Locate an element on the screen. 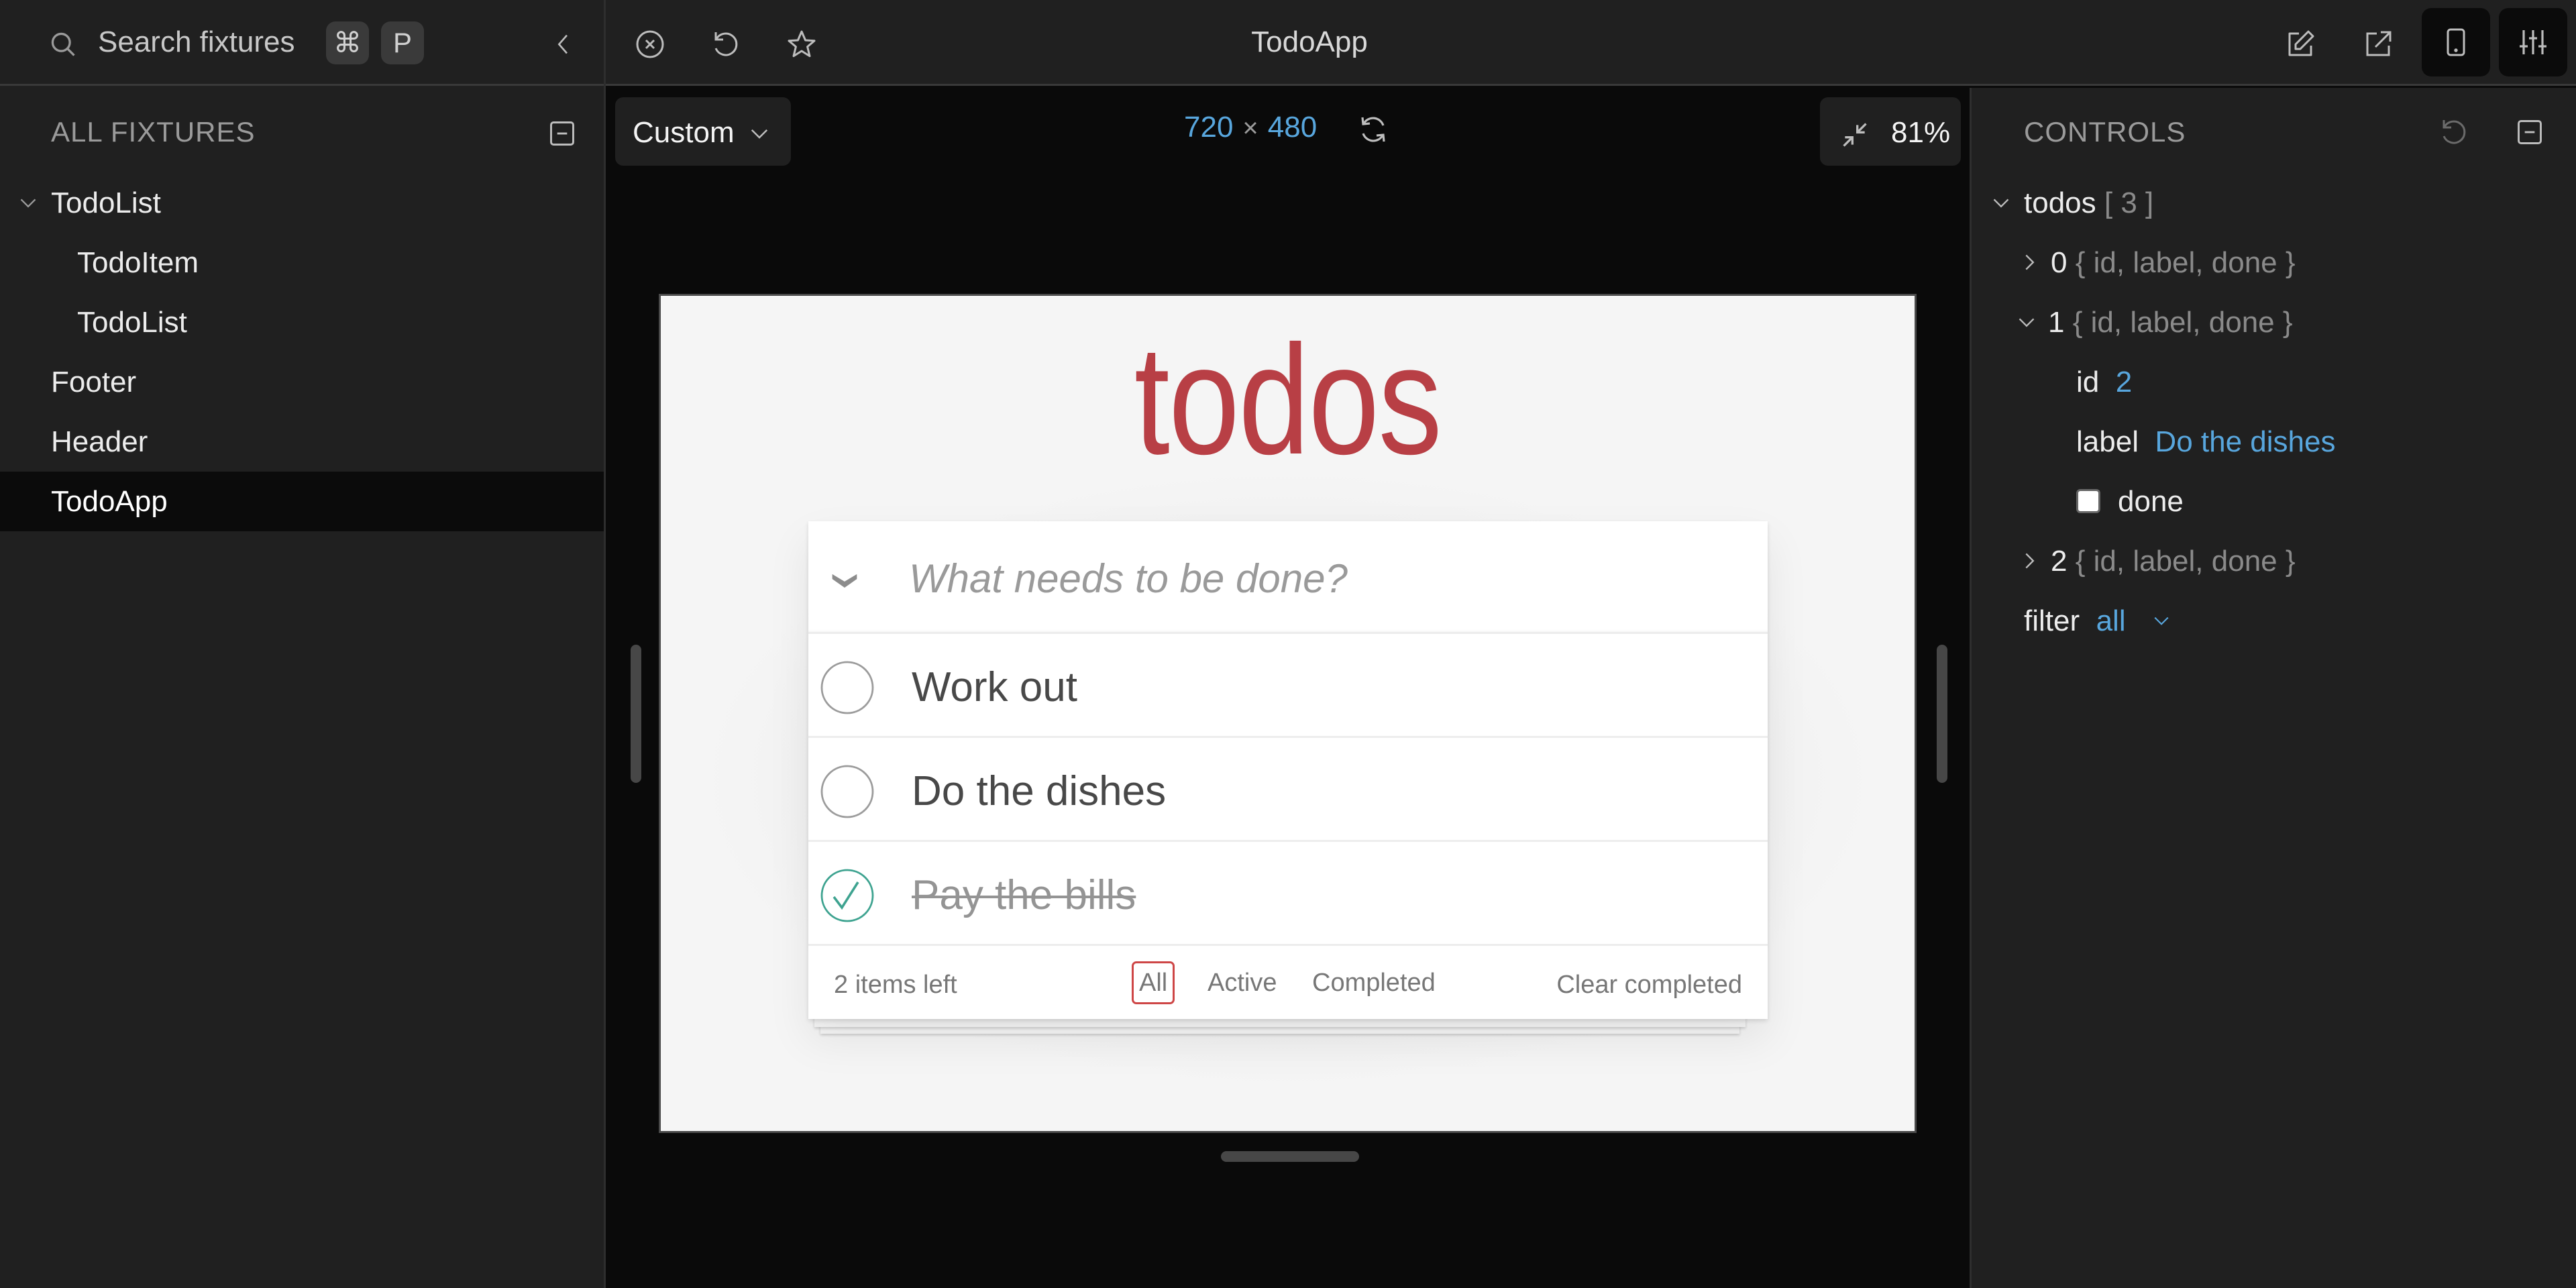  shortcut-key-p: P is located at coordinates (402, 42).